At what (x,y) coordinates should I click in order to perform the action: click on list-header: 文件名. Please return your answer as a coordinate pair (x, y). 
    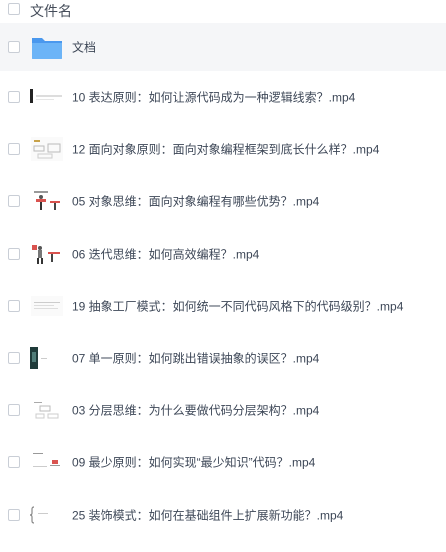
    Looking at the image, I should click on (223, 10).